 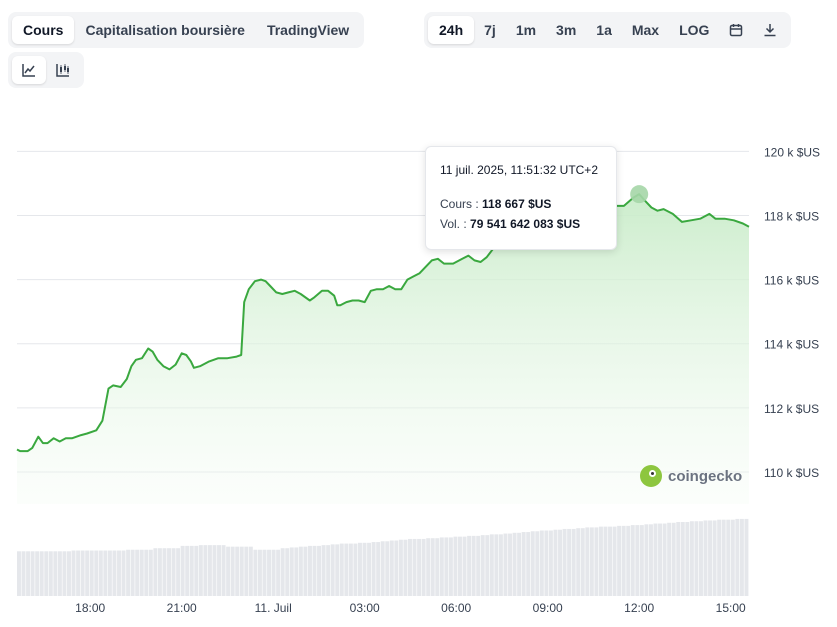 I want to click on tooltip-price-label: Cours :, so click(x=459, y=204).